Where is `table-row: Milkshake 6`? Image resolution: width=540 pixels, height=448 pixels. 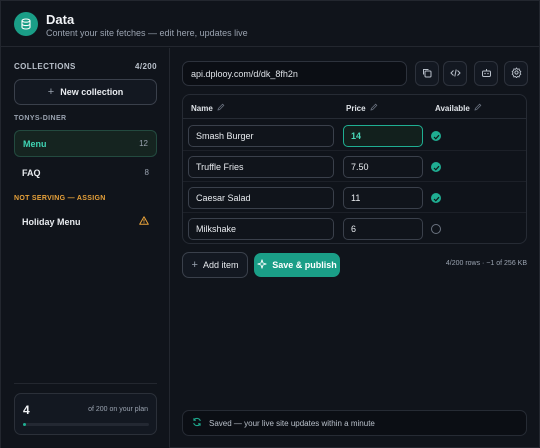 table-row: Milkshake 6 is located at coordinates (354, 228).